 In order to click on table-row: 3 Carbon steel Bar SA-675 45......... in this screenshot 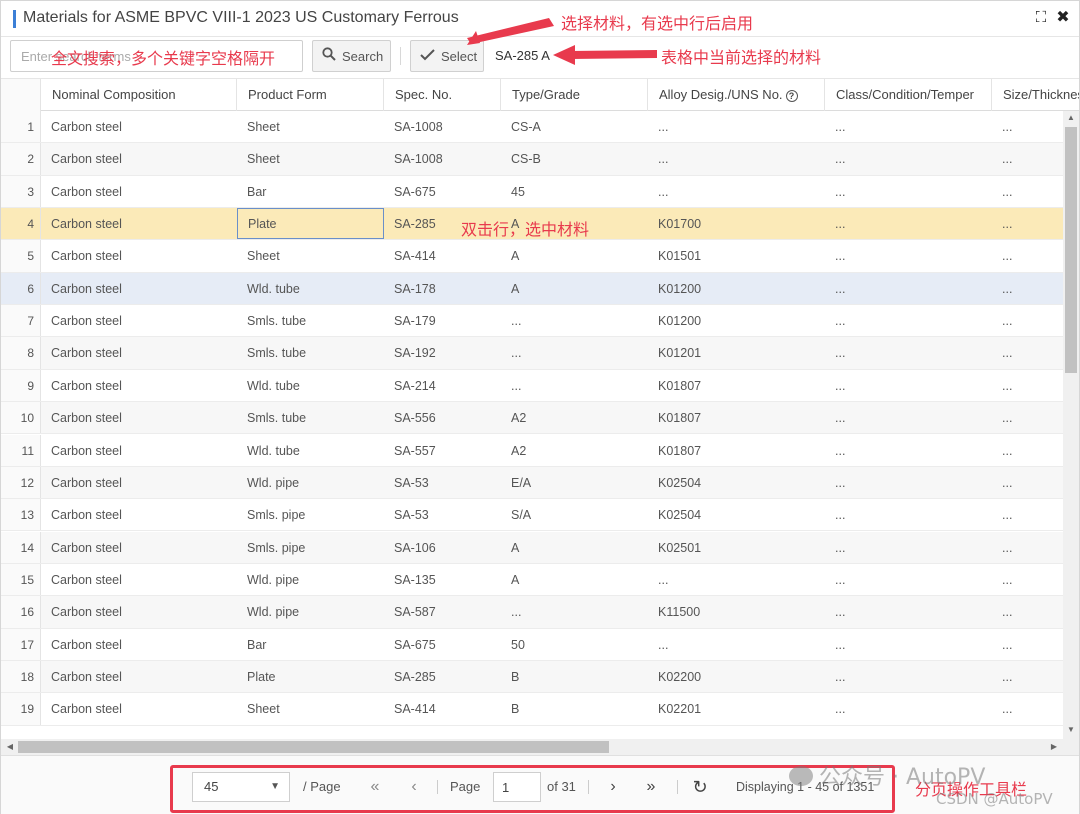, I will do `click(532, 191)`.